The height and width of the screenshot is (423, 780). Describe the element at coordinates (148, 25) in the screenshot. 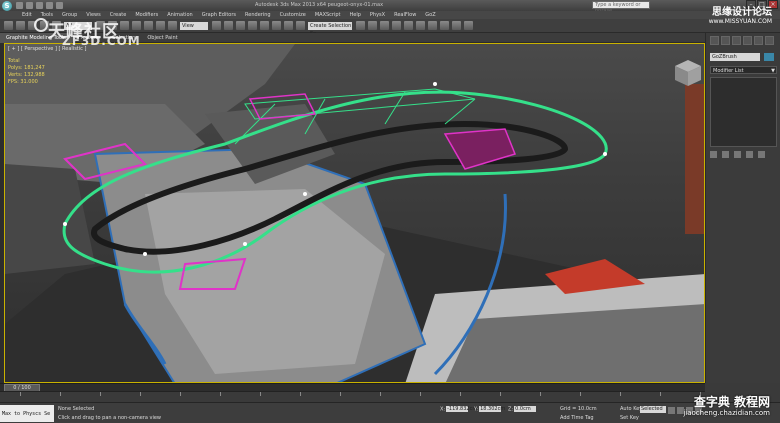

I see `move-icon` at that location.